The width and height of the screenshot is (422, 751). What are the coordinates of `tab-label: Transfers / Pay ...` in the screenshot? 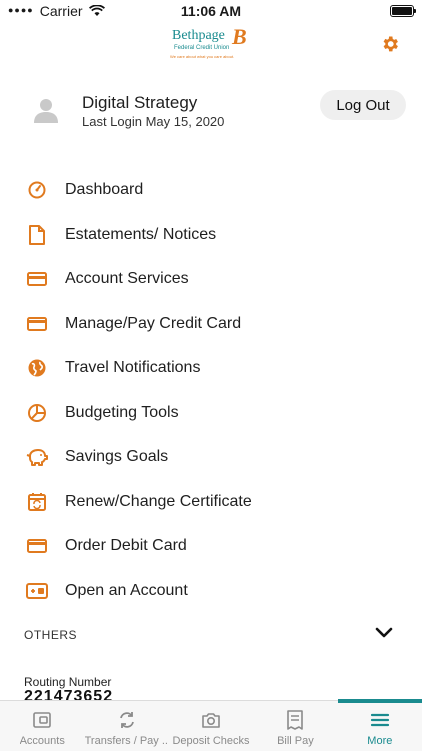 It's located at (126, 741).